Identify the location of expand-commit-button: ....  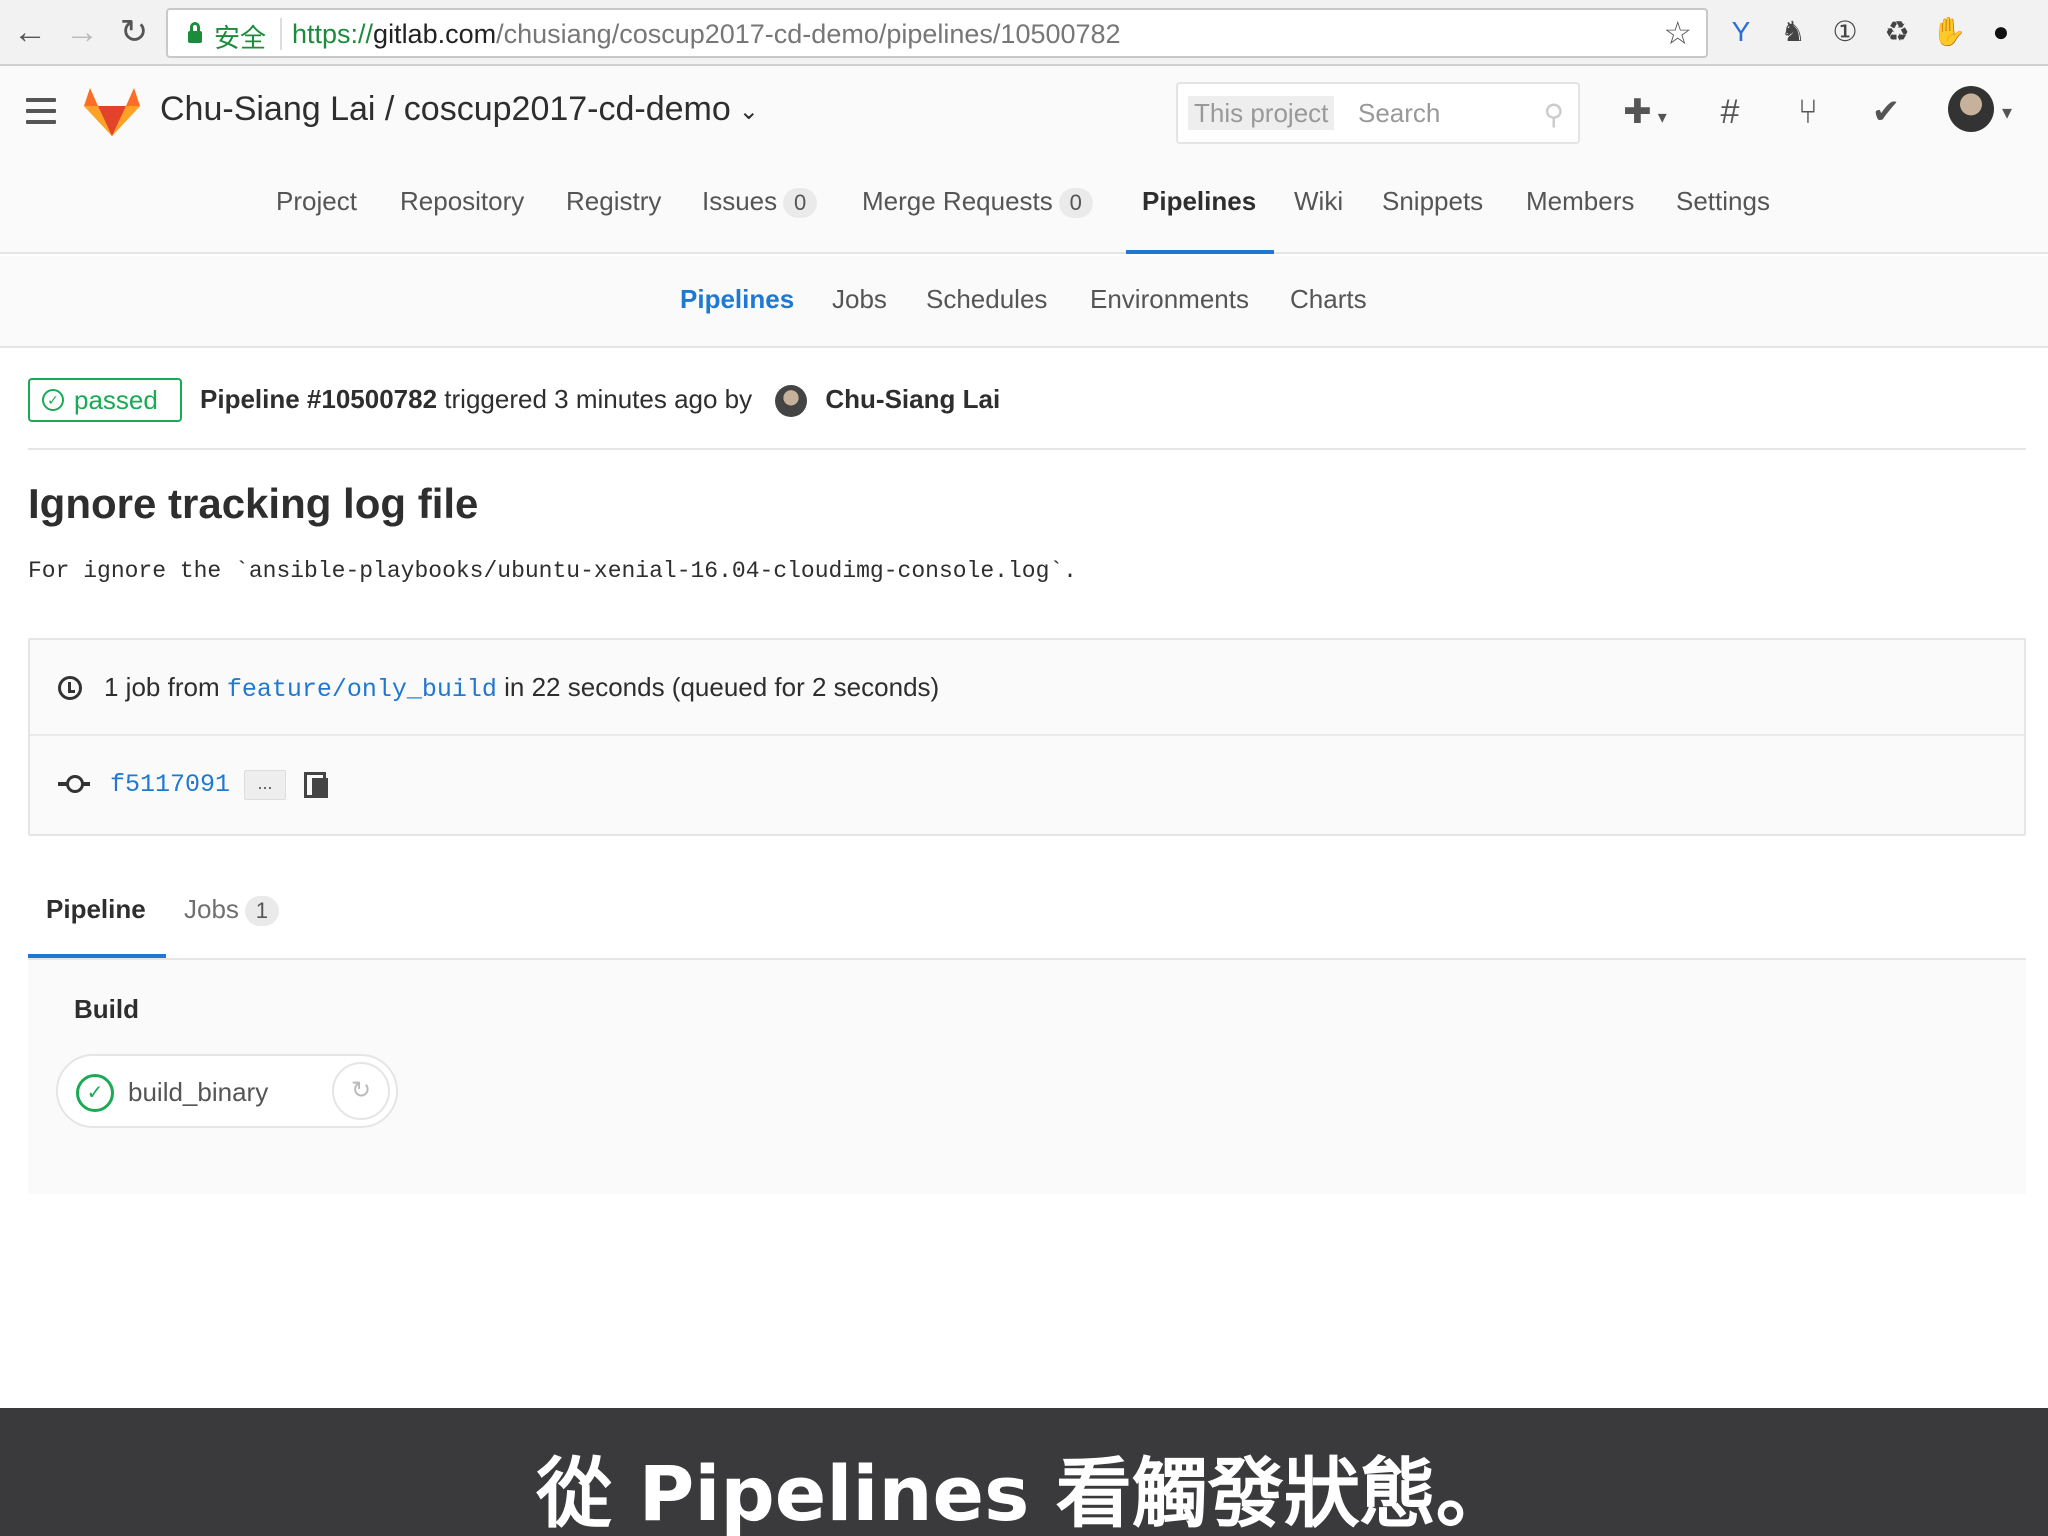
(265, 785).